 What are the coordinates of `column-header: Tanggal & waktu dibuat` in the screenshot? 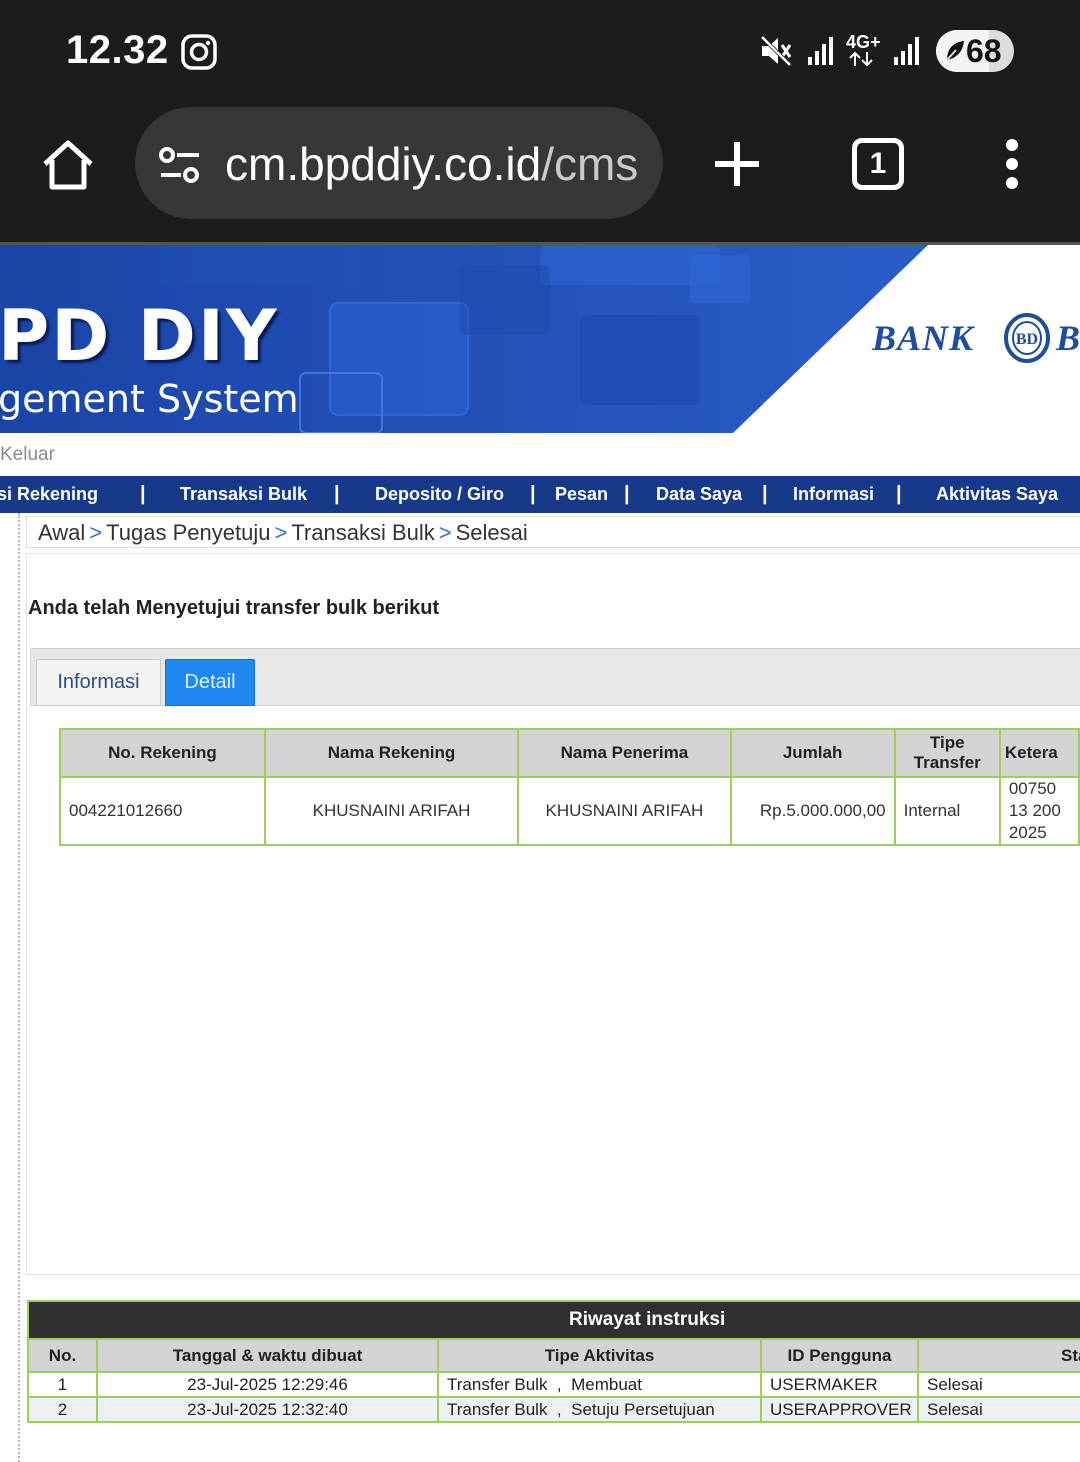 It's located at (267, 1355).